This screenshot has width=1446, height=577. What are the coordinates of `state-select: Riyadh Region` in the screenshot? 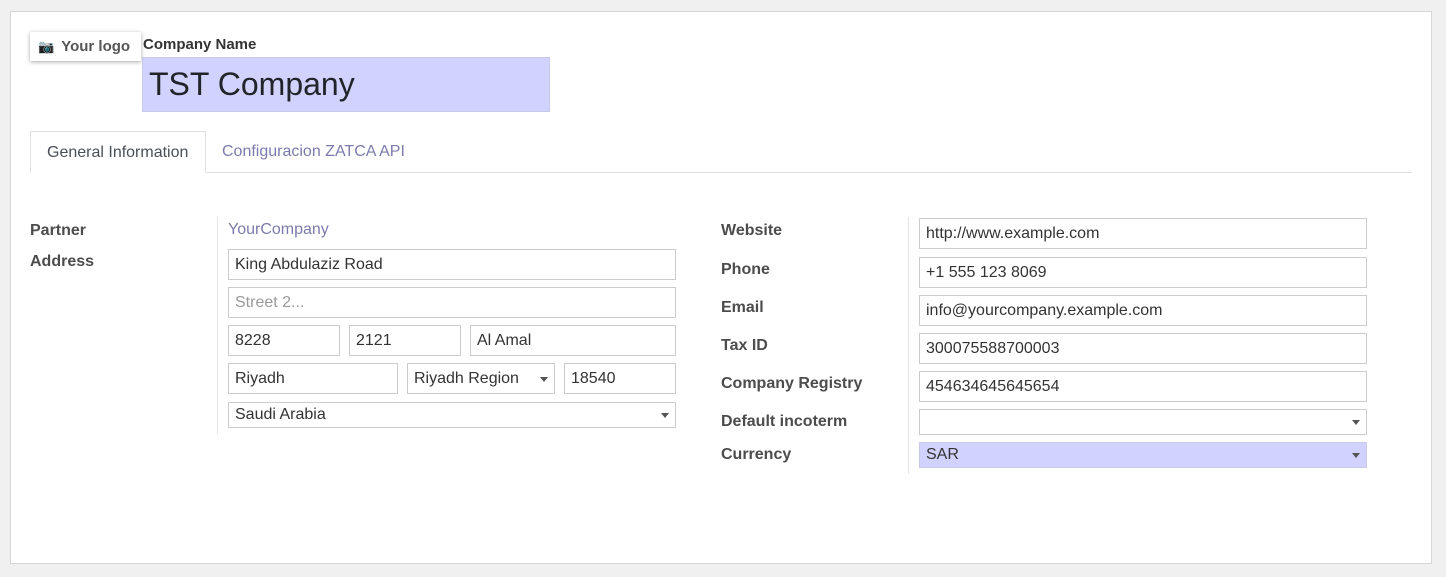 It's located at (481, 378).